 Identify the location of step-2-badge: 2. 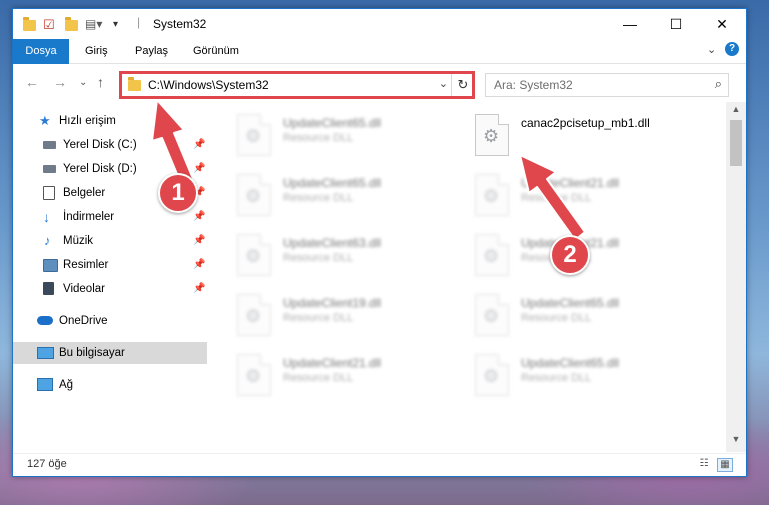
(570, 255).